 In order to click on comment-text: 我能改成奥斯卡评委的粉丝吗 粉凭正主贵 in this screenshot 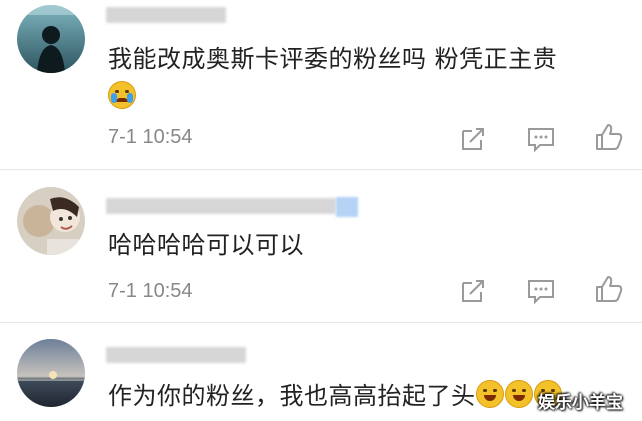, I will do `click(333, 59)`.